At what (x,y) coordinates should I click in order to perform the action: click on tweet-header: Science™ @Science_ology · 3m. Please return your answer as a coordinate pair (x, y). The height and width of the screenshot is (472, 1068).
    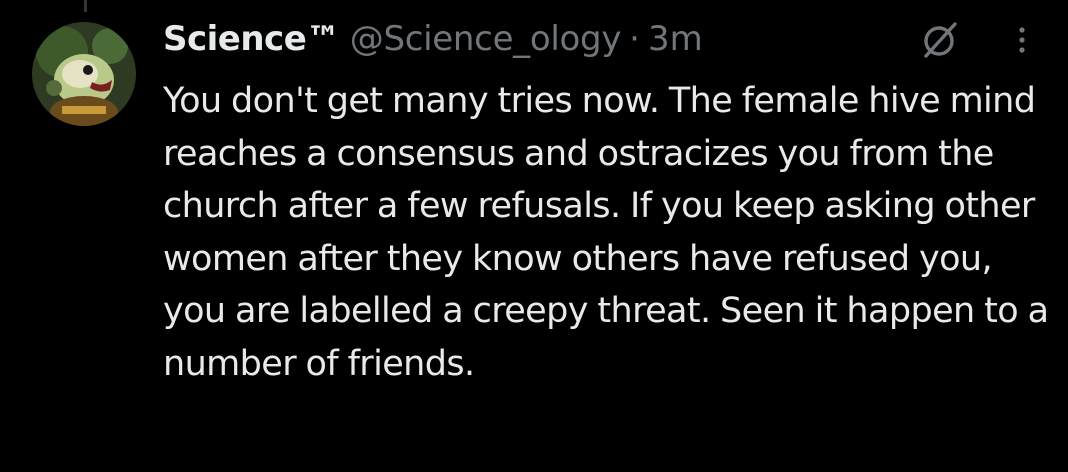
    Looking at the image, I should click on (433, 39).